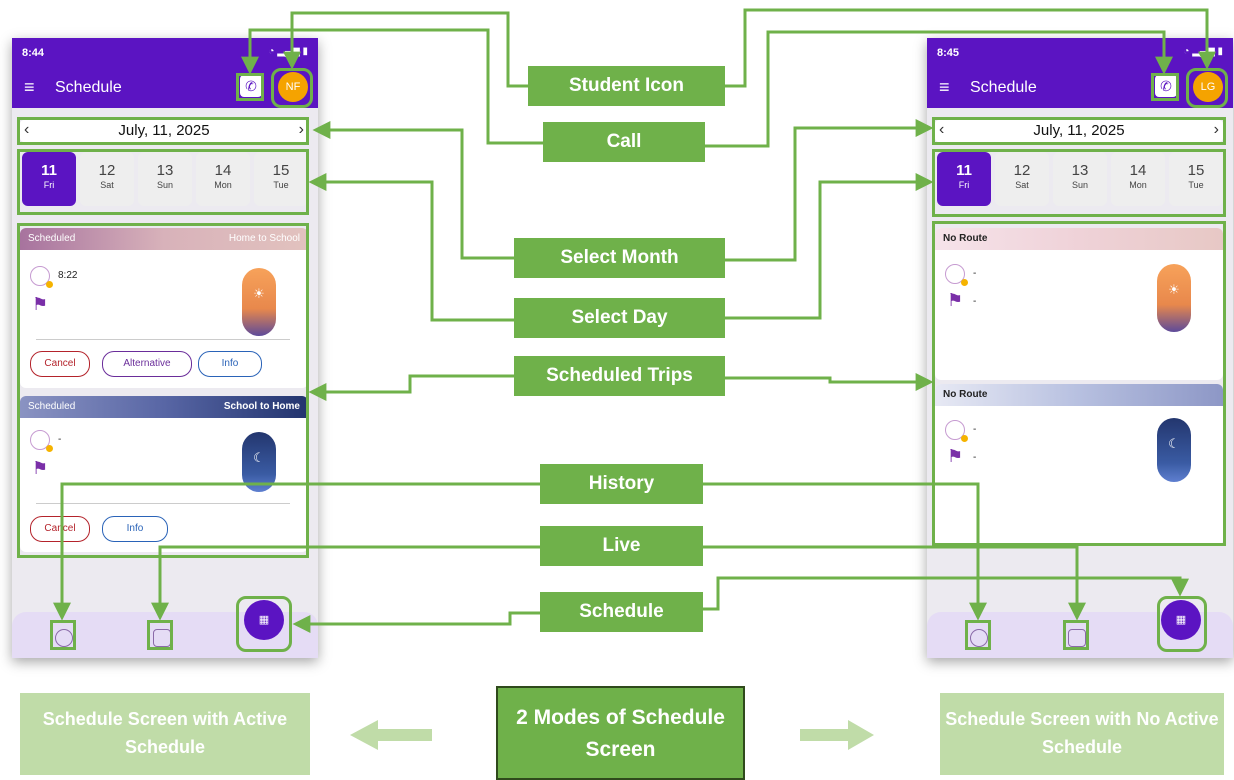 This screenshot has width=1234, height=780. What do you see at coordinates (1082, 734) in the screenshot?
I see `footer-right-caption: Schedule Screen with No Active Schedule` at bounding box center [1082, 734].